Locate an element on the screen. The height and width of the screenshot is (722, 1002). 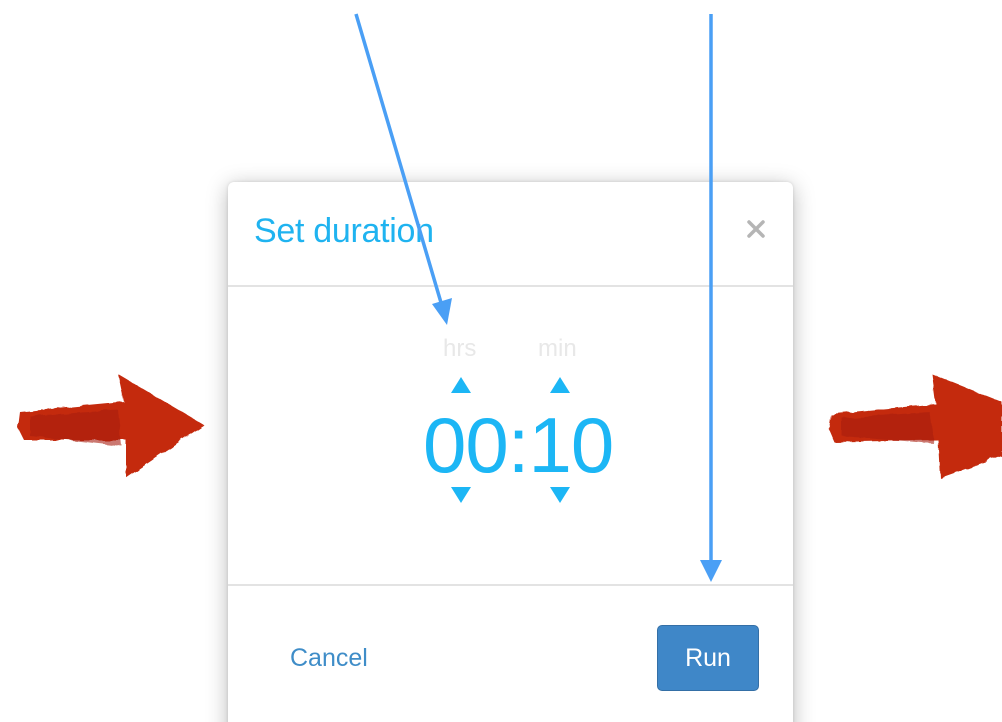
hours-unit-label: hrs is located at coordinates (460, 348).